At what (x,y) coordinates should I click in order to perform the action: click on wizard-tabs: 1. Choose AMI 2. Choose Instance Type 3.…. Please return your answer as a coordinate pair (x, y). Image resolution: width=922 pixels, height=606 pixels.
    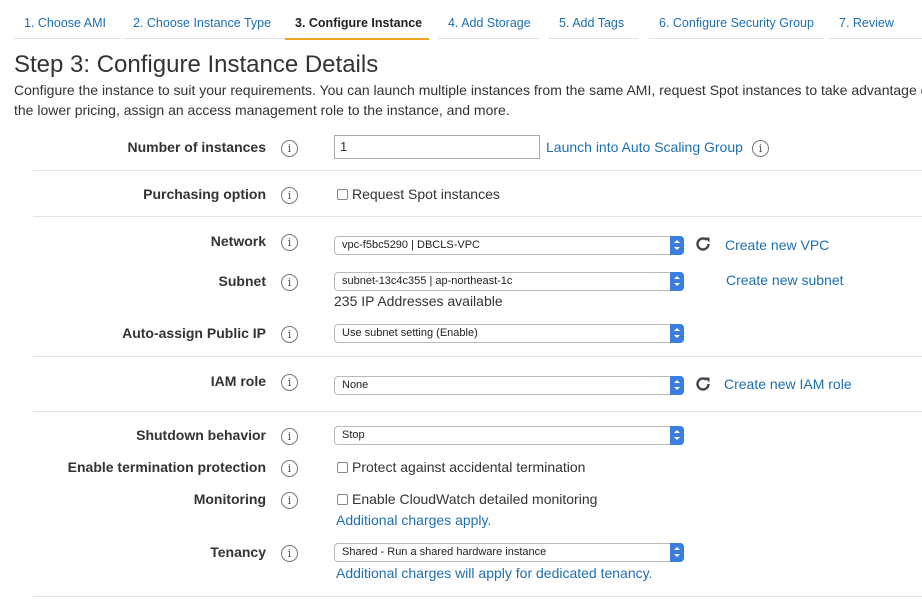
    Looking at the image, I should click on (468, 20).